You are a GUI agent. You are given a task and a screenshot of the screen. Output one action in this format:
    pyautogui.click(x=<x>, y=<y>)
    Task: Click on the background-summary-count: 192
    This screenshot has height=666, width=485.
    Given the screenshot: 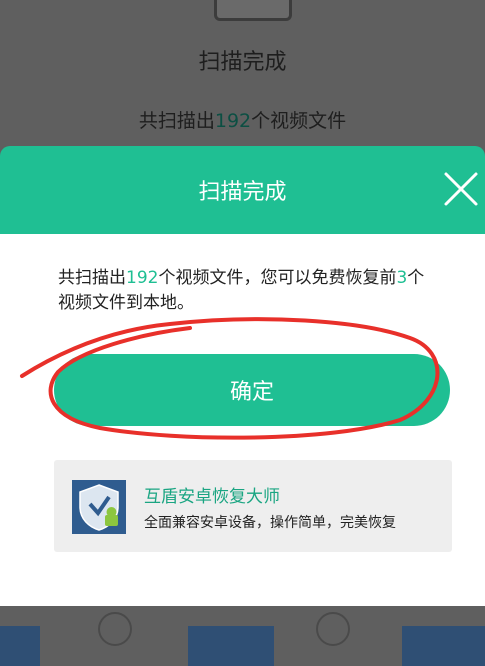 What is the action you would take?
    pyautogui.click(x=233, y=121)
    